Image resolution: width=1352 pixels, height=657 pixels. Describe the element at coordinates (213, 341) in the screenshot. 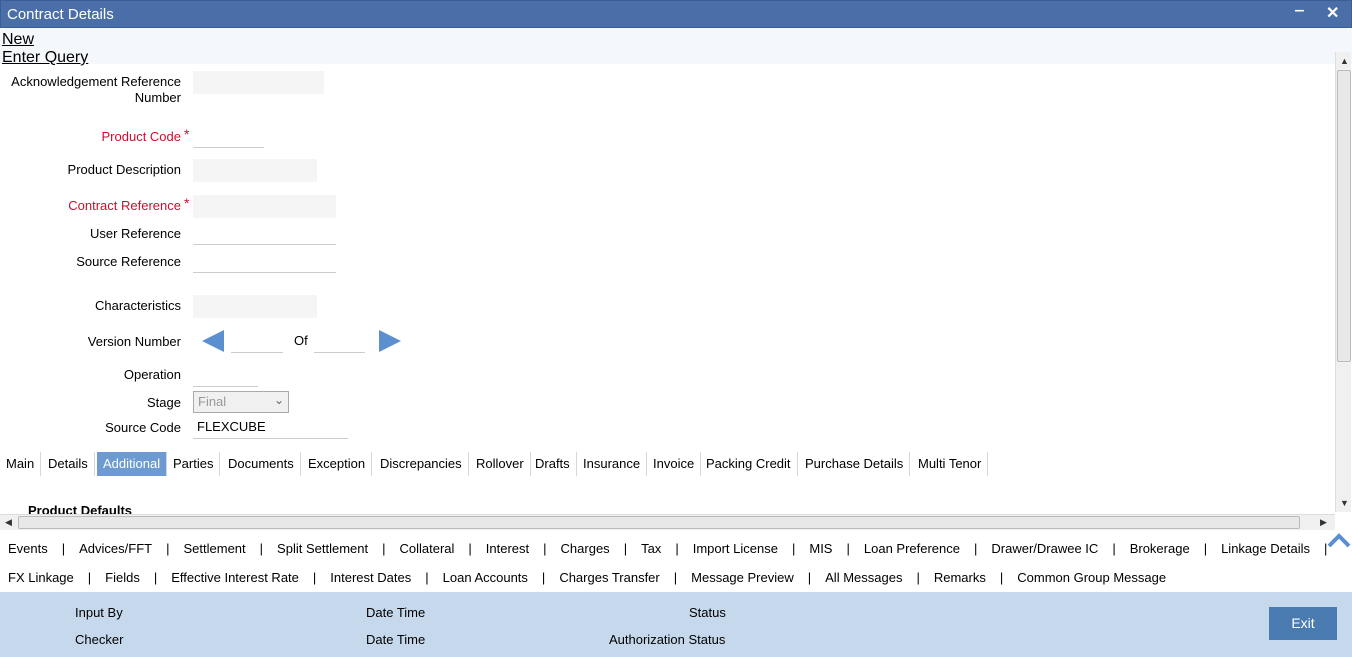

I see `prev-version-icon` at that location.